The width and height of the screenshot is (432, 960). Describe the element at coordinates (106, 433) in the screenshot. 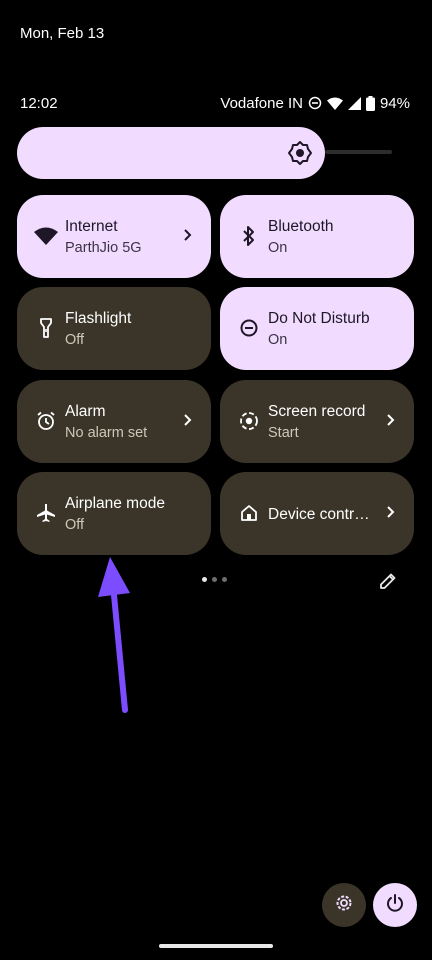

I see `tile-subtitle: No alarm set` at that location.